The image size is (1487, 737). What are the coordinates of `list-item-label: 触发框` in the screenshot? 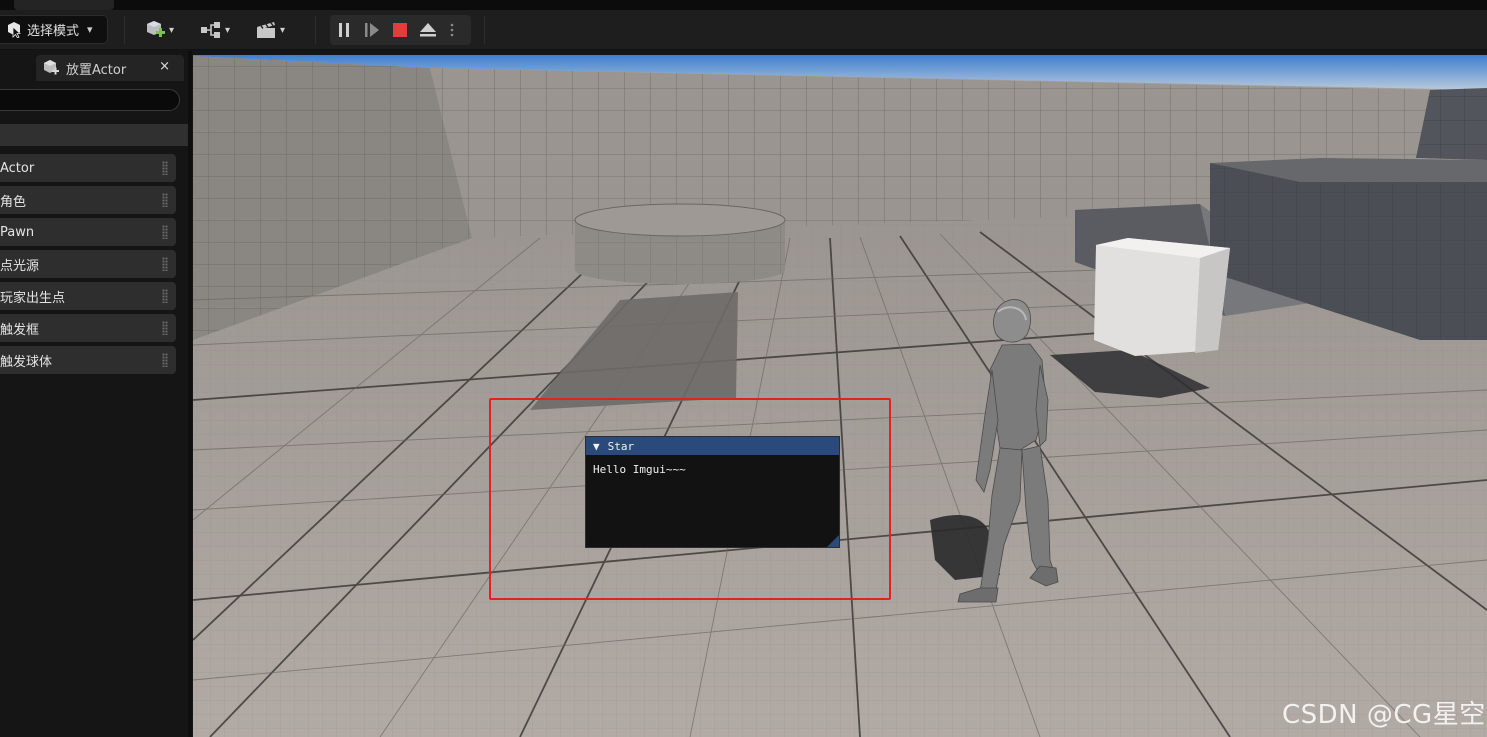 It's located at (20, 330).